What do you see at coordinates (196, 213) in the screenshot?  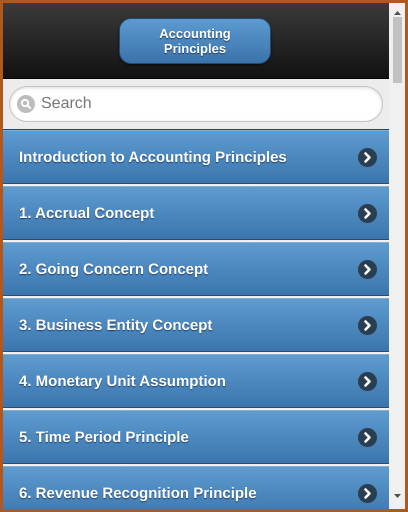 I see `list-item: 1. Accrual Concept` at bounding box center [196, 213].